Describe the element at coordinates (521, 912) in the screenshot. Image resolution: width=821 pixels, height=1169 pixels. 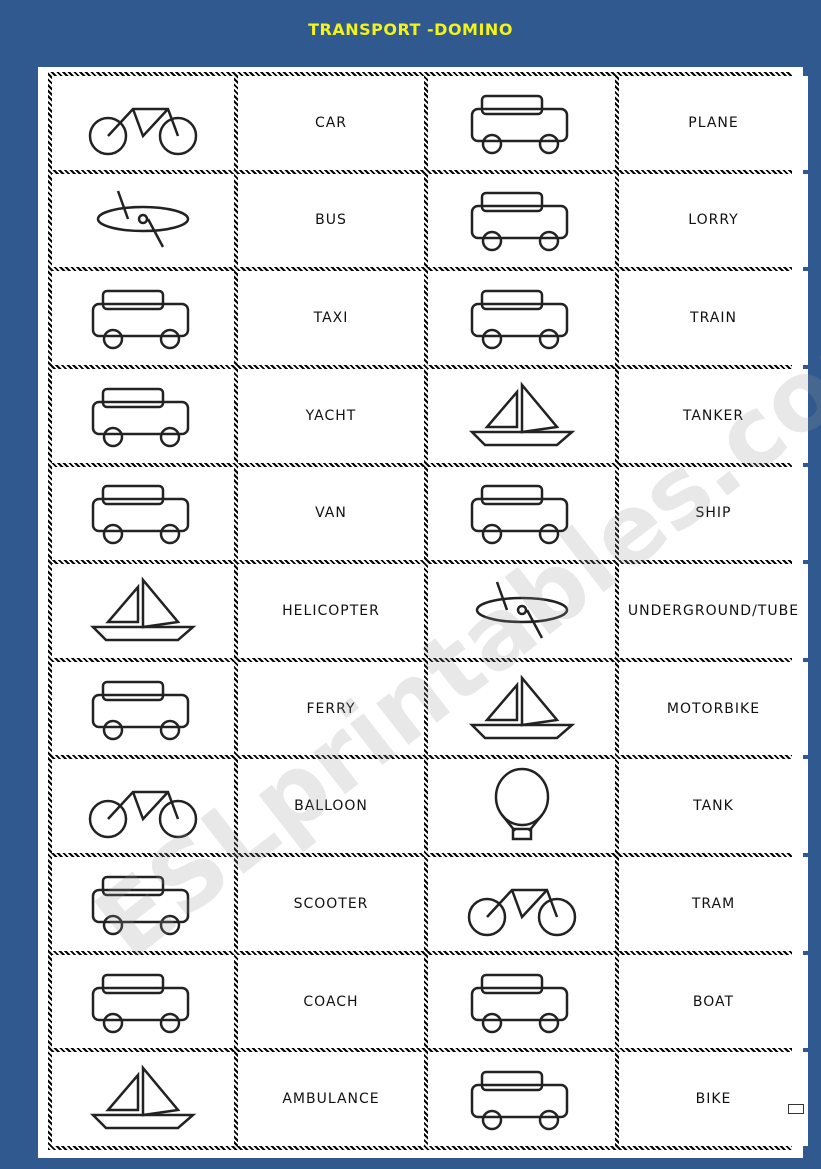
I see `scooter-icon` at that location.